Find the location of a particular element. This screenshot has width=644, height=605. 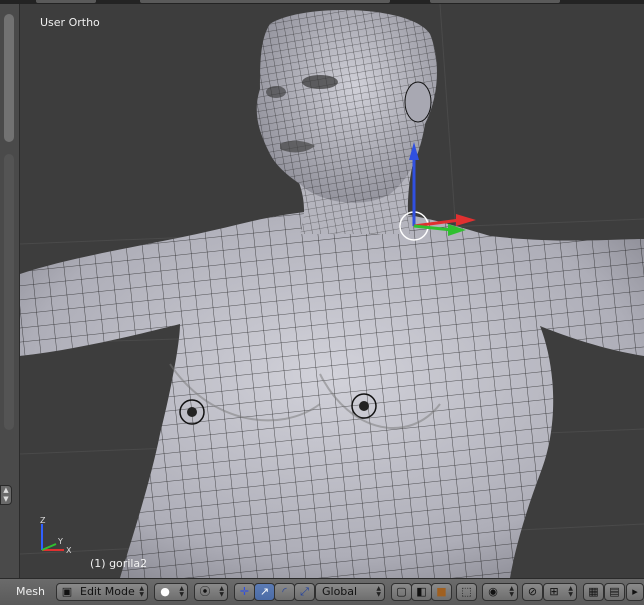

svg-text: Z is located at coordinates (43, 520).